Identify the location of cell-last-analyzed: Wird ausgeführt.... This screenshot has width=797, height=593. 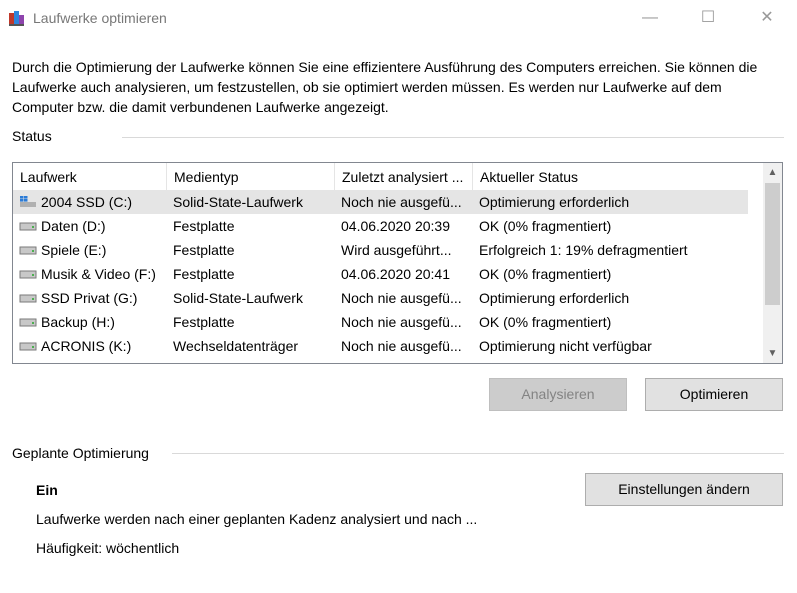
(396, 250).